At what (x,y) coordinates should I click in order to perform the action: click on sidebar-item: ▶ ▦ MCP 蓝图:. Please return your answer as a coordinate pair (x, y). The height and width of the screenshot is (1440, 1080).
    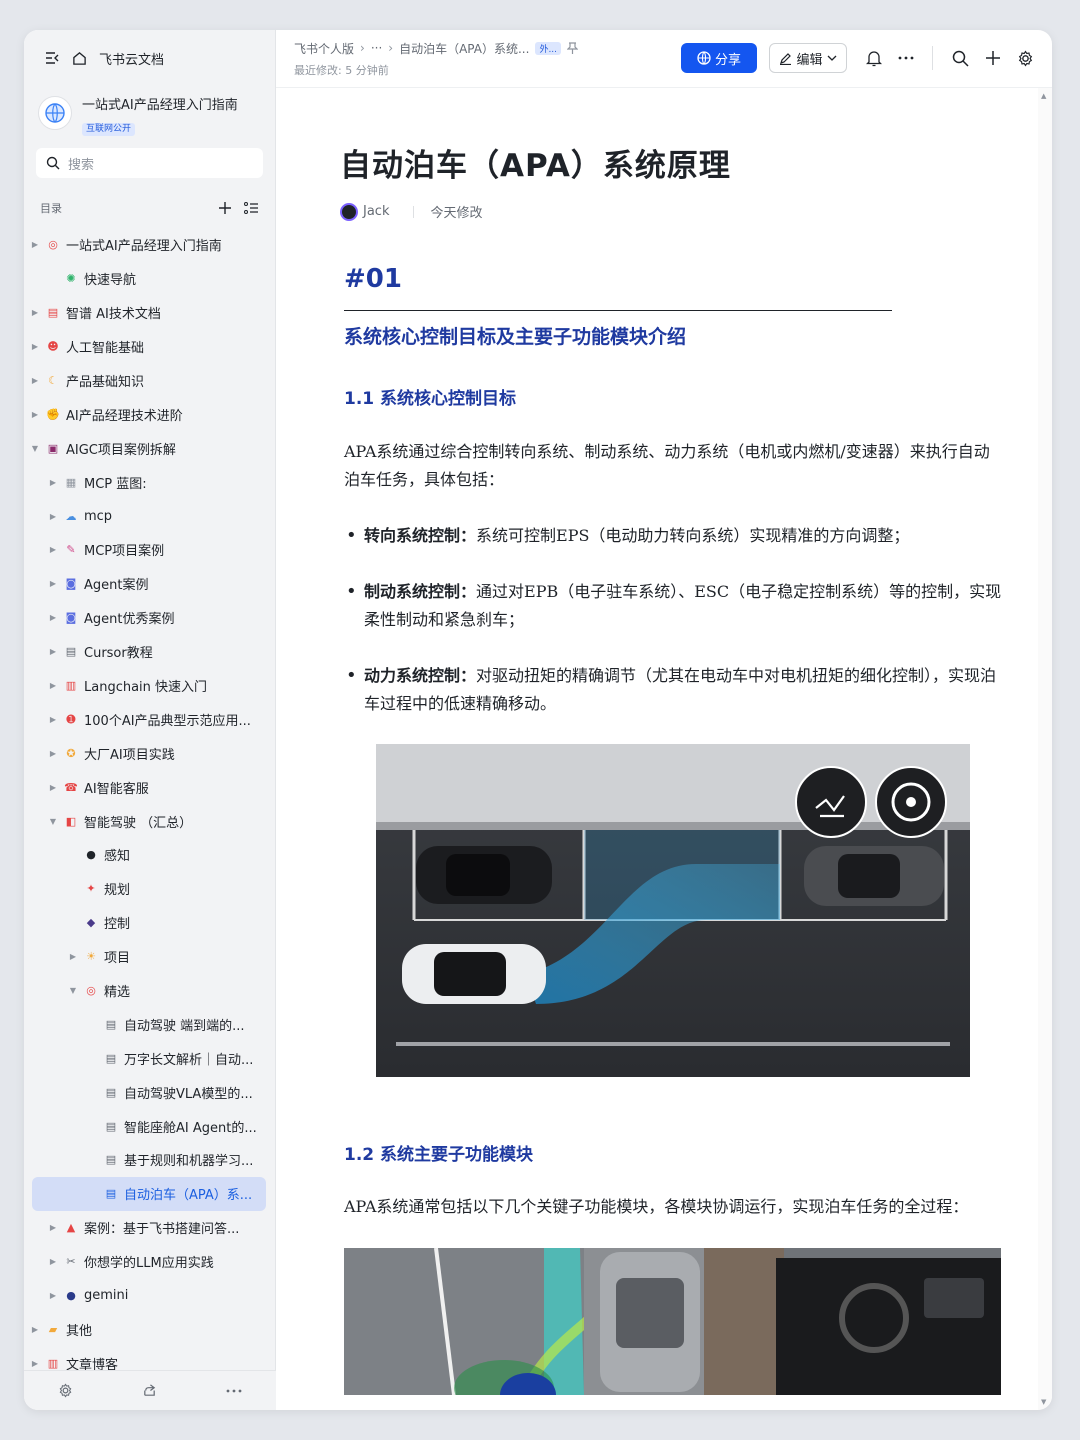
    Looking at the image, I should click on (150, 482).